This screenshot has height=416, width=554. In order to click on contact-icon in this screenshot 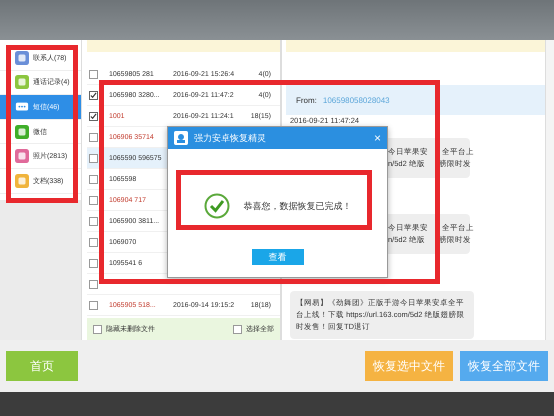, I will do `click(22, 57)`.